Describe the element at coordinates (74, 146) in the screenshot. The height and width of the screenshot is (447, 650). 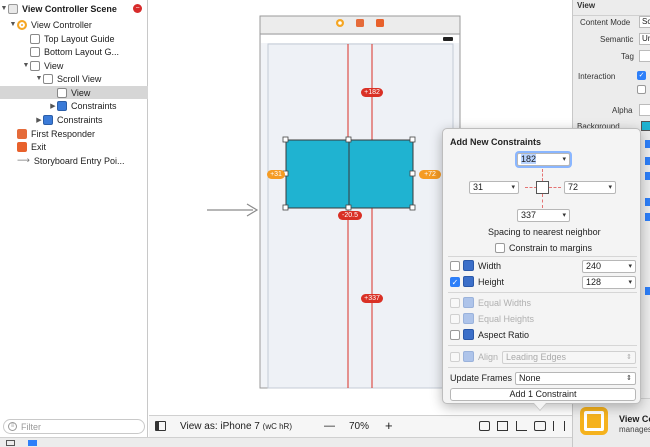
I see `outline-item-exit: Exit` at that location.